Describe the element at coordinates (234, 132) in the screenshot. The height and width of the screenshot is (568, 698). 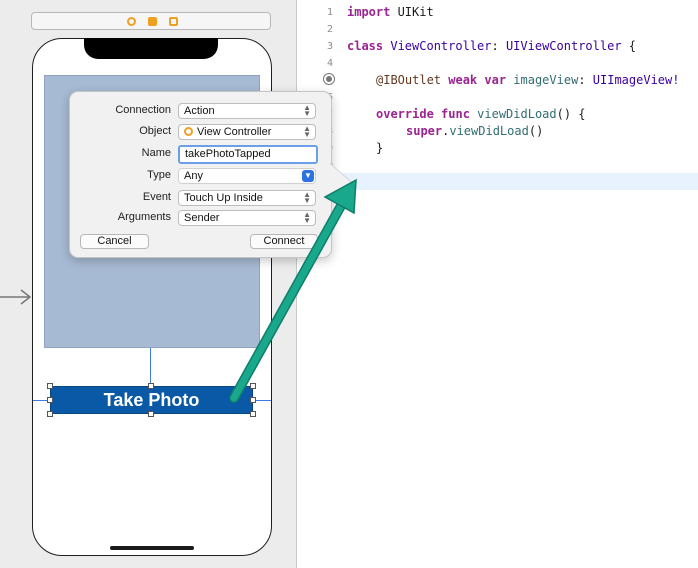
I see `object-value: View Controller` at that location.